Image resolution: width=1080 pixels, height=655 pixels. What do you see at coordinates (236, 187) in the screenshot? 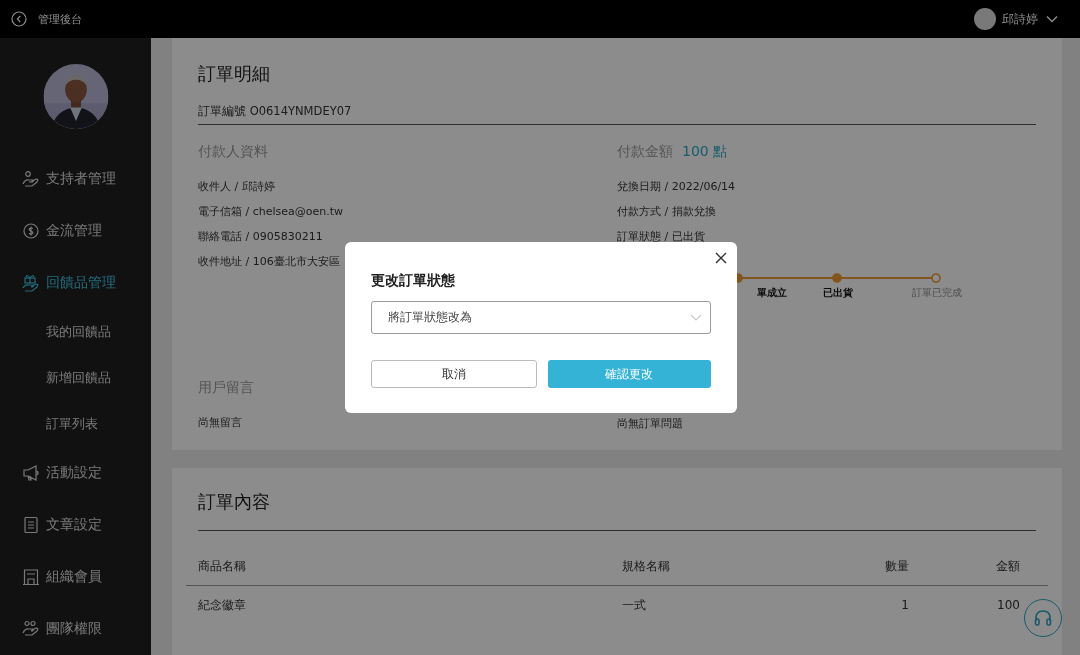
I see `info-line: 收件人 / 邱詩婷` at bounding box center [236, 187].